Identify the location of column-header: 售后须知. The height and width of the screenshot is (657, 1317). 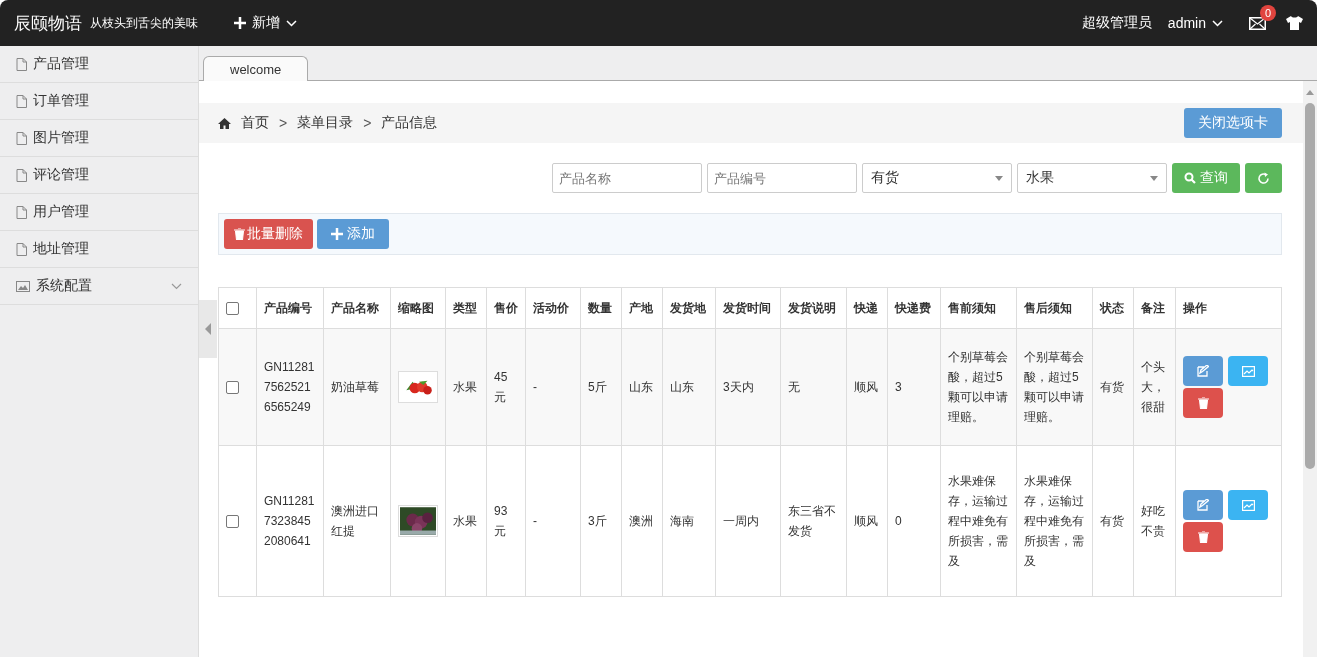
(1054, 308).